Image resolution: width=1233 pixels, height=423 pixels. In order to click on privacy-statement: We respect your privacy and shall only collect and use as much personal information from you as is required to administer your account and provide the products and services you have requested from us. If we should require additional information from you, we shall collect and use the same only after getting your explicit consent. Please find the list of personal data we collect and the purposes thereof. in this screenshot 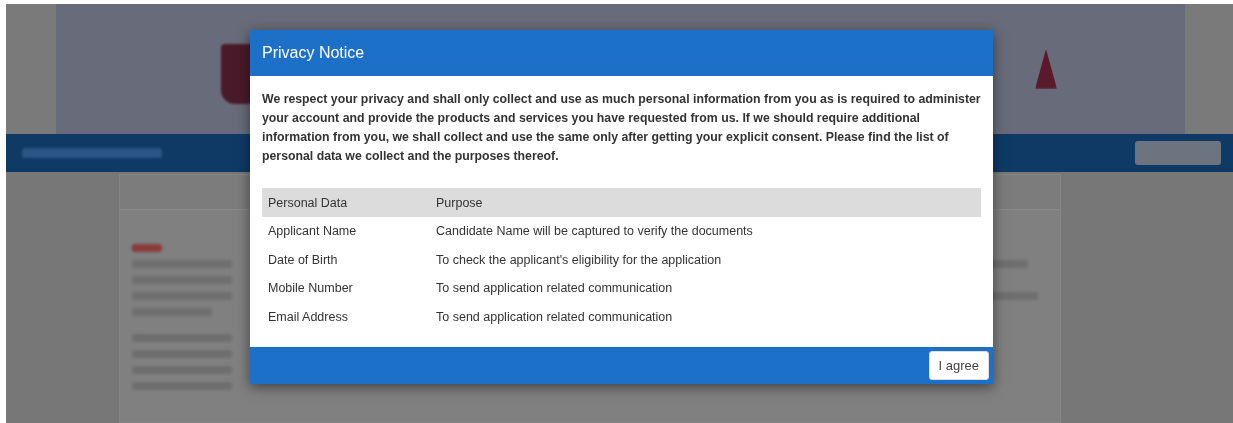, I will do `click(621, 128)`.